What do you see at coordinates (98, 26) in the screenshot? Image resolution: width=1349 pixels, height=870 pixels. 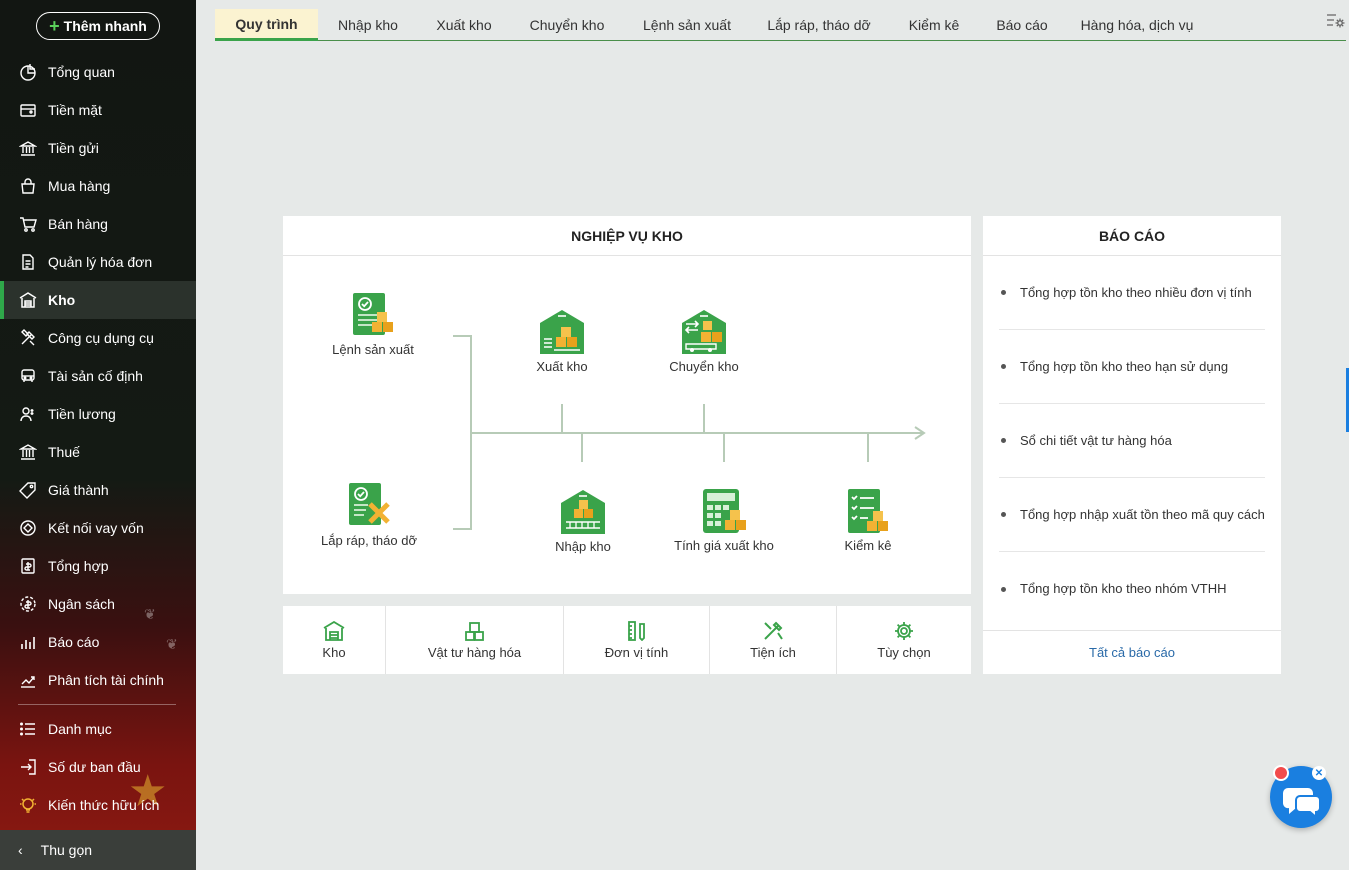 I see `quick-add-button: + Thêm nhanh` at bounding box center [98, 26].